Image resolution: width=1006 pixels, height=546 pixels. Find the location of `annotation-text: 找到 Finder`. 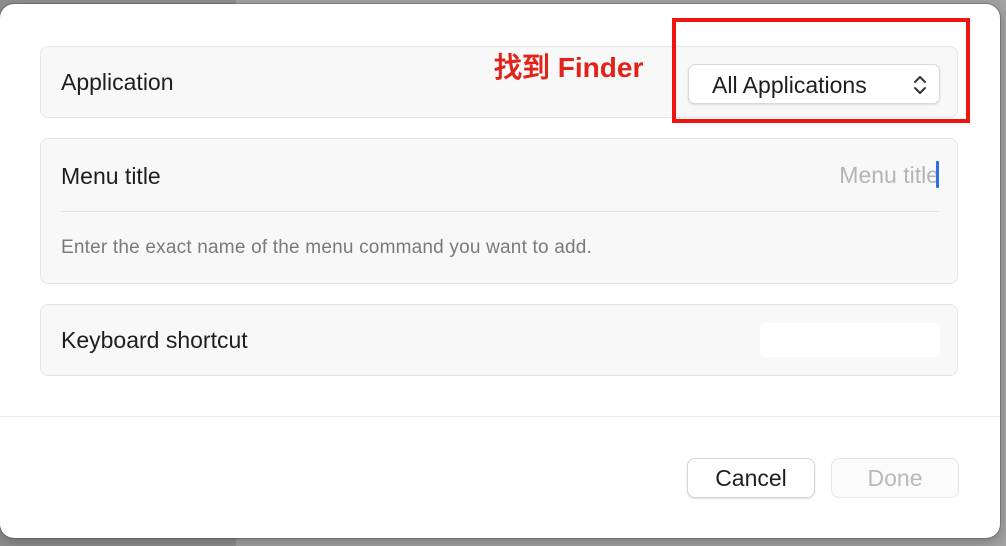

annotation-text: 找到 Finder is located at coordinates (569, 67).